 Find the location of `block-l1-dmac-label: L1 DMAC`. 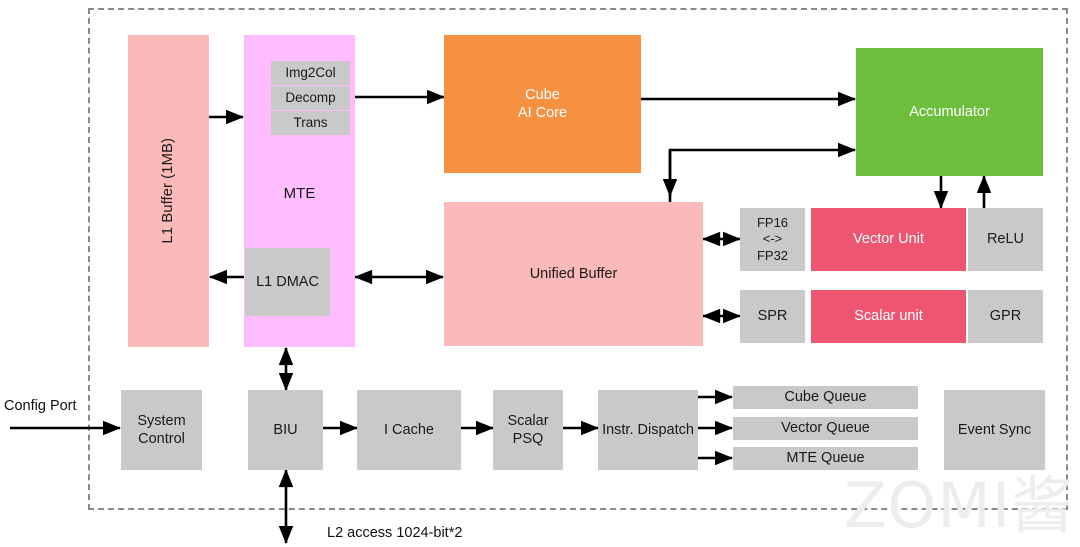

block-l1-dmac-label: L1 DMAC is located at coordinates (287, 281).